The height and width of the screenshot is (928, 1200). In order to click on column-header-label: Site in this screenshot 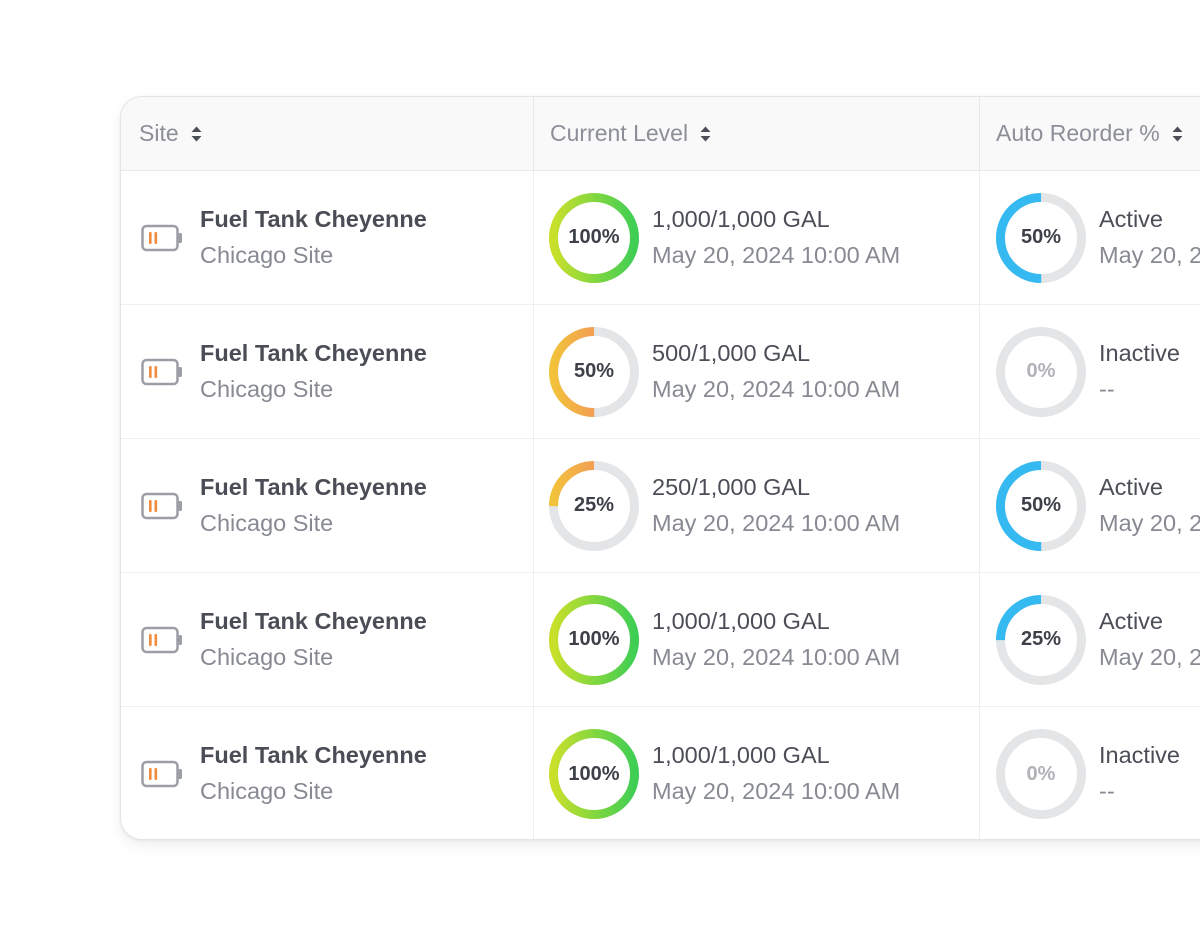, I will do `click(159, 133)`.